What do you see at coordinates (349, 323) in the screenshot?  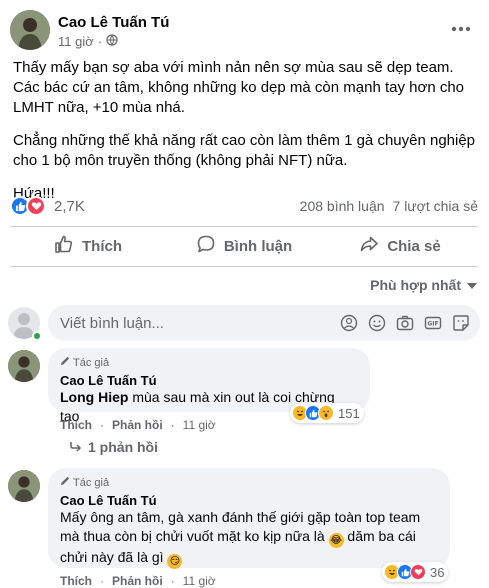 I see `avatar-sticker-icon` at bounding box center [349, 323].